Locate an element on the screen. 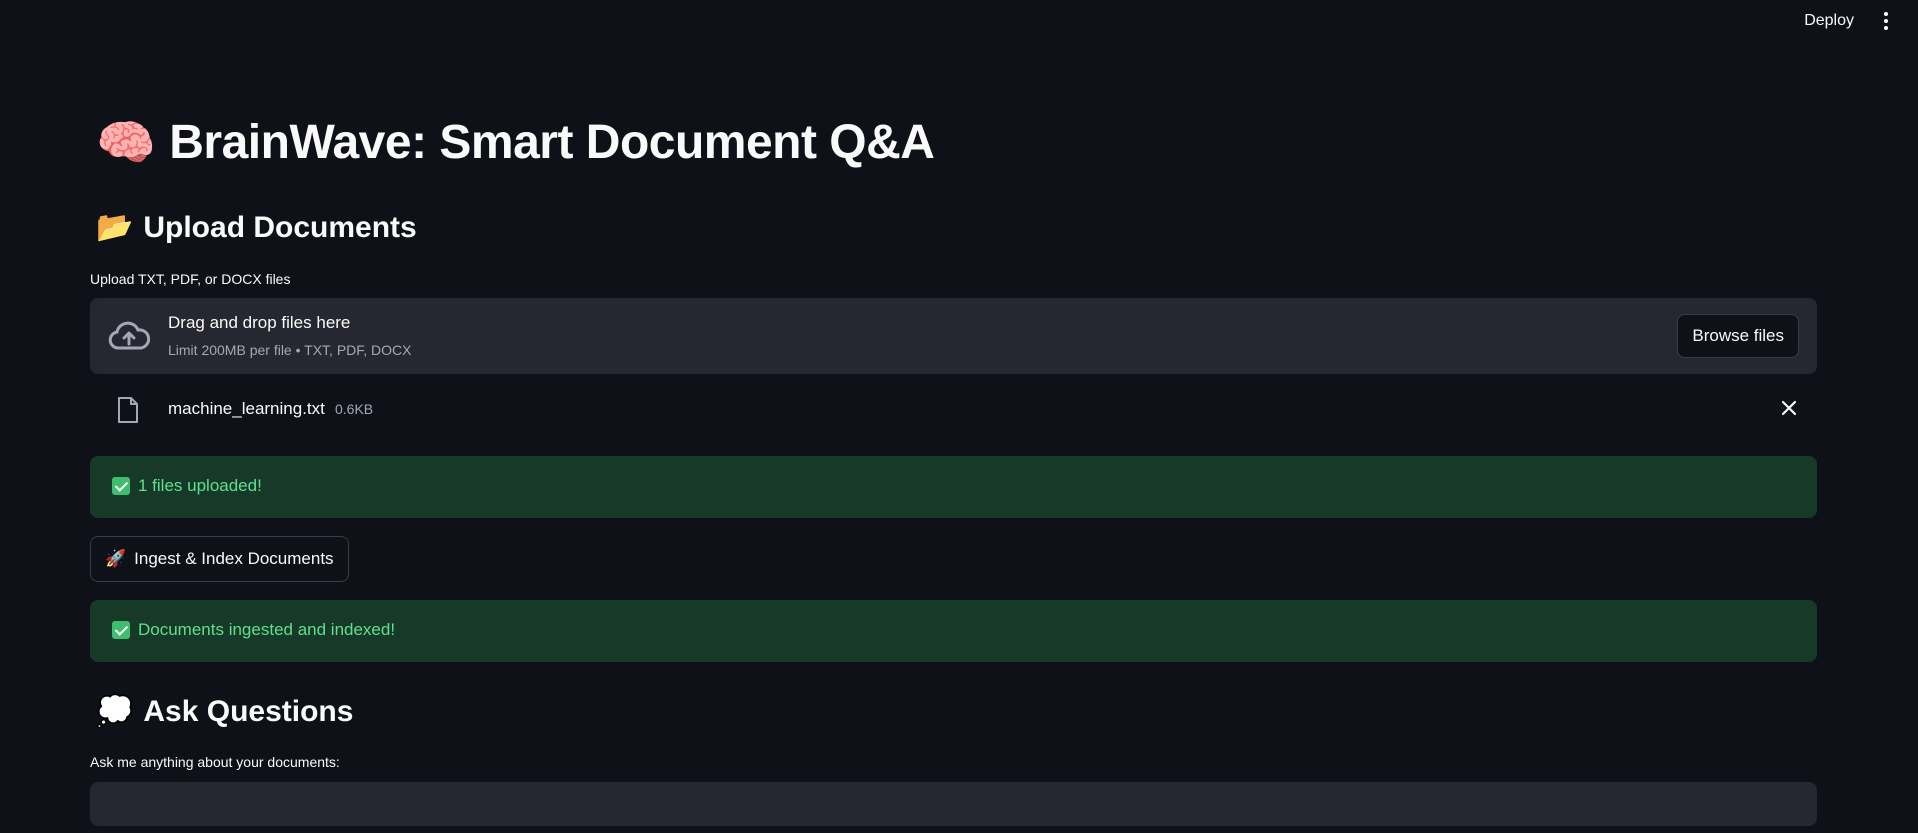  main-menu-kebab-icon is located at coordinates (1886, 22).